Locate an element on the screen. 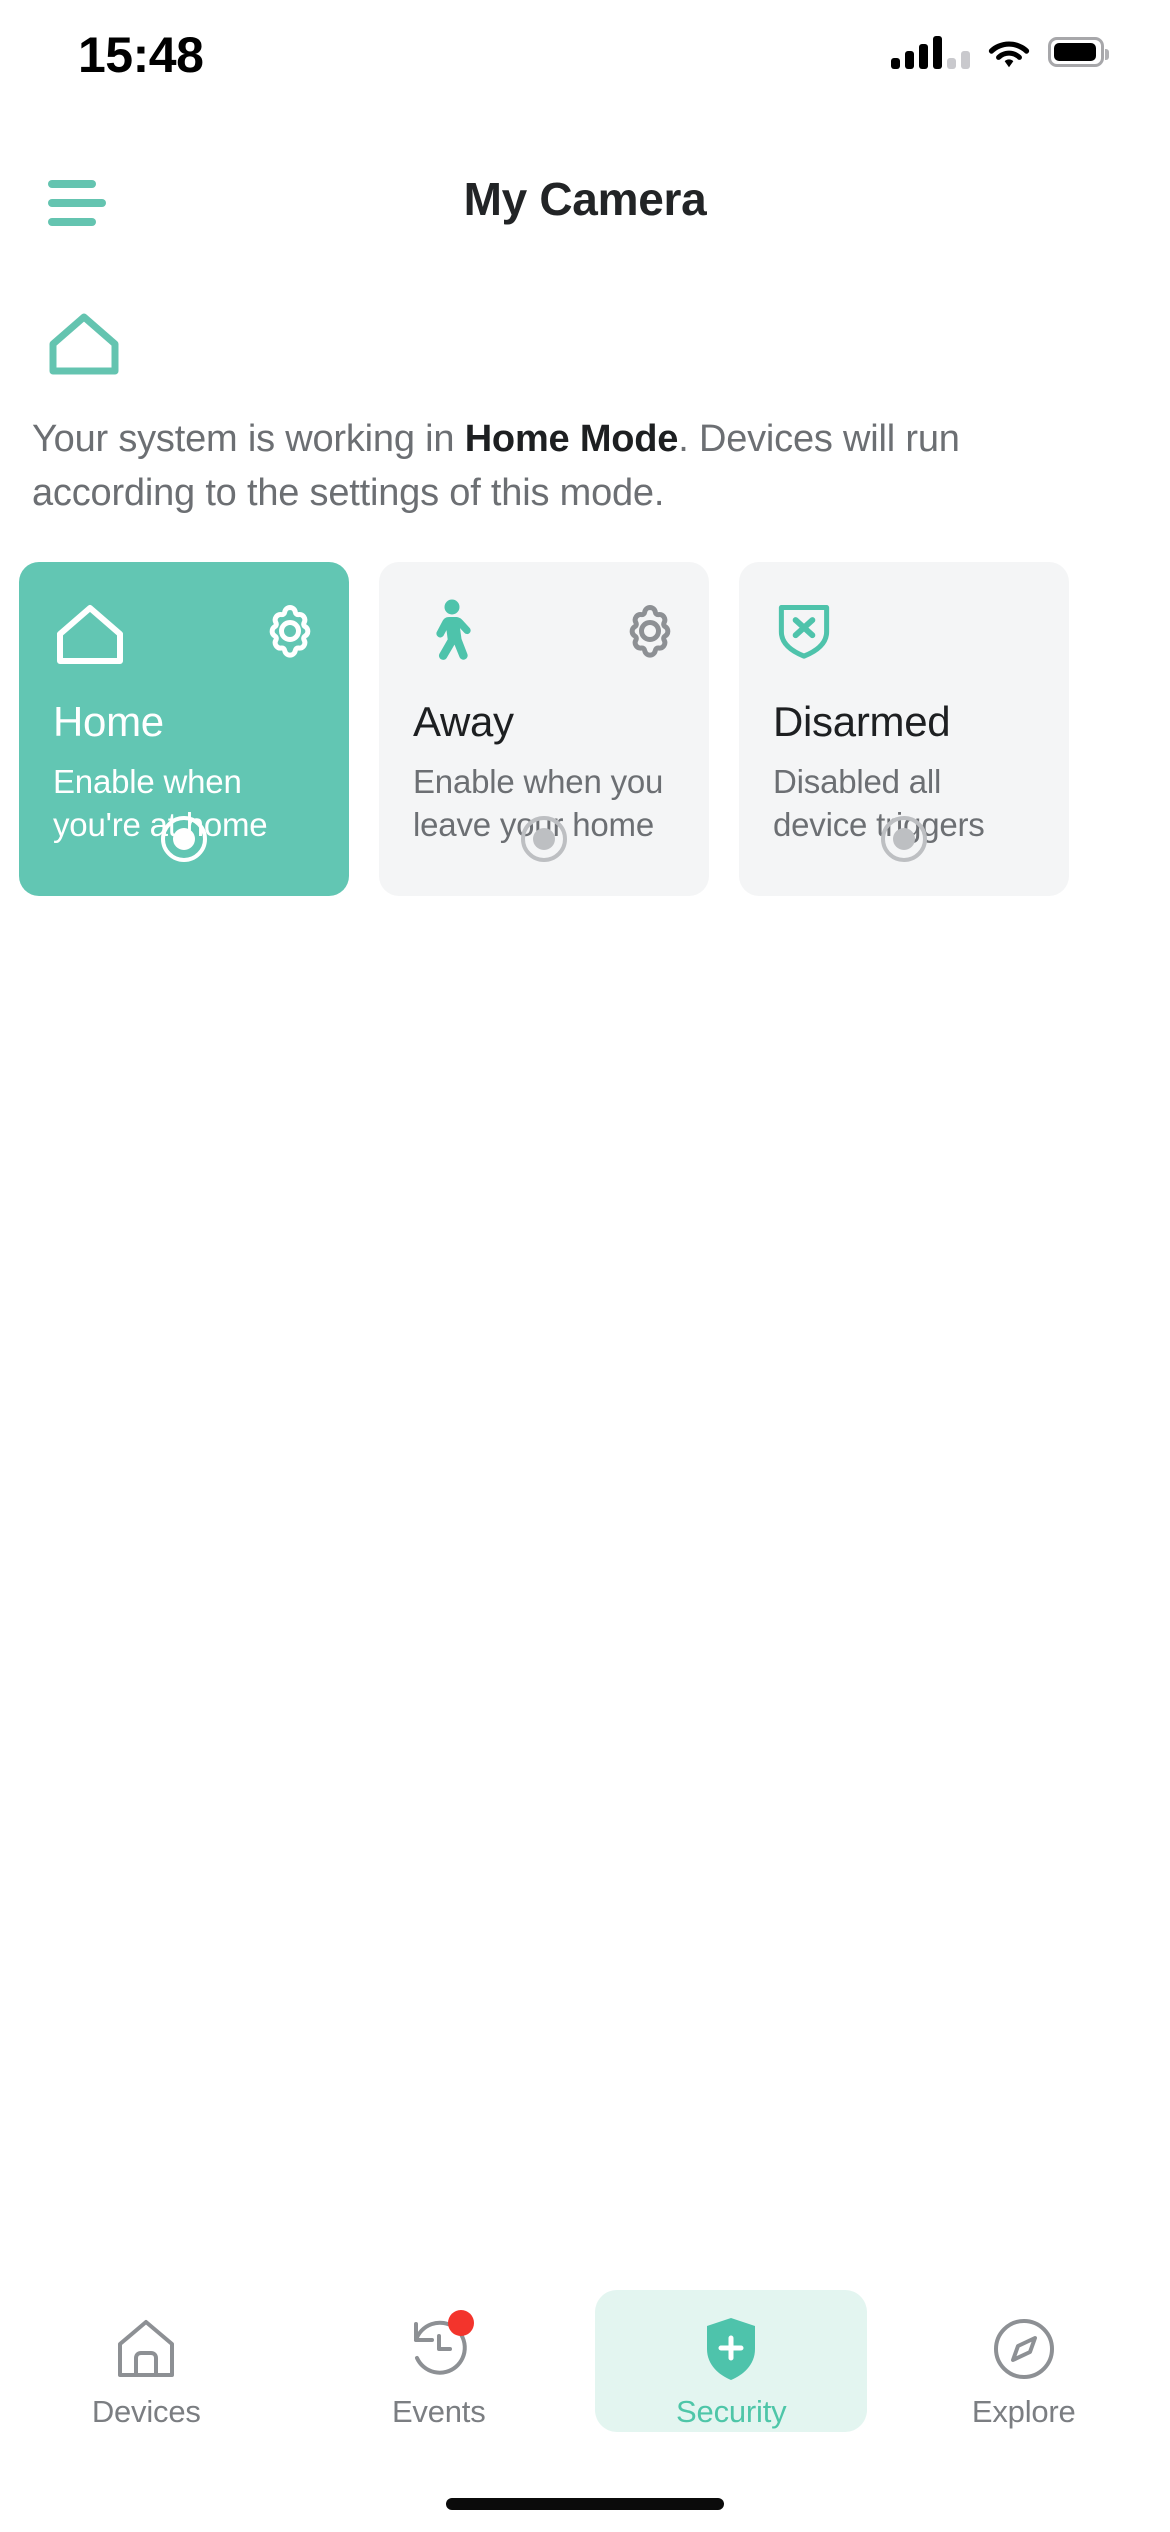  mode-card-disarmed-radio is located at coordinates (904, 839).